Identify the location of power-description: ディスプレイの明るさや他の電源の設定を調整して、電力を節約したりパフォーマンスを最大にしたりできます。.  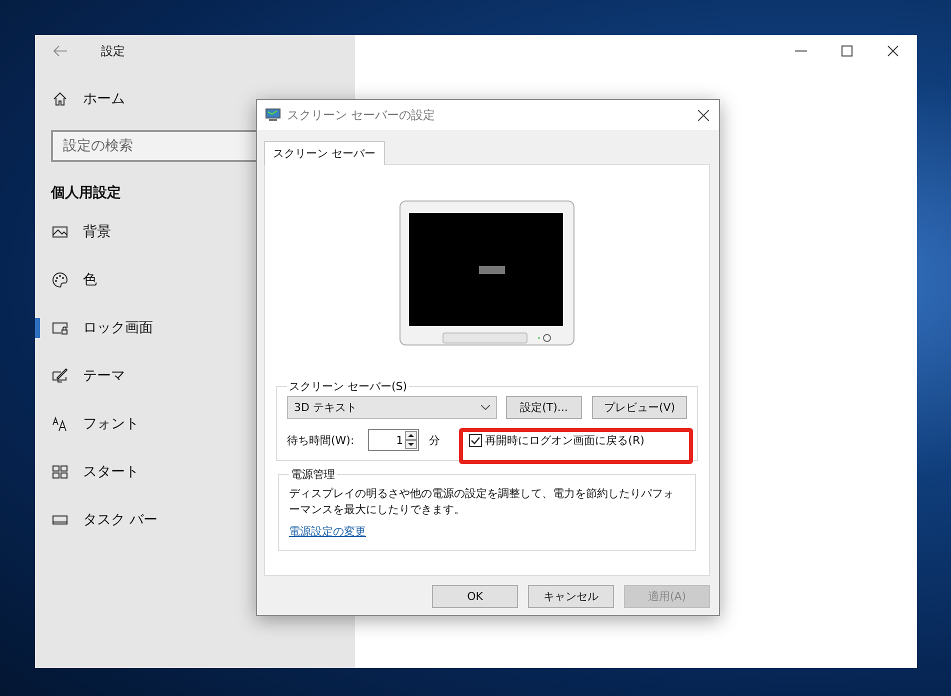
(482, 502).